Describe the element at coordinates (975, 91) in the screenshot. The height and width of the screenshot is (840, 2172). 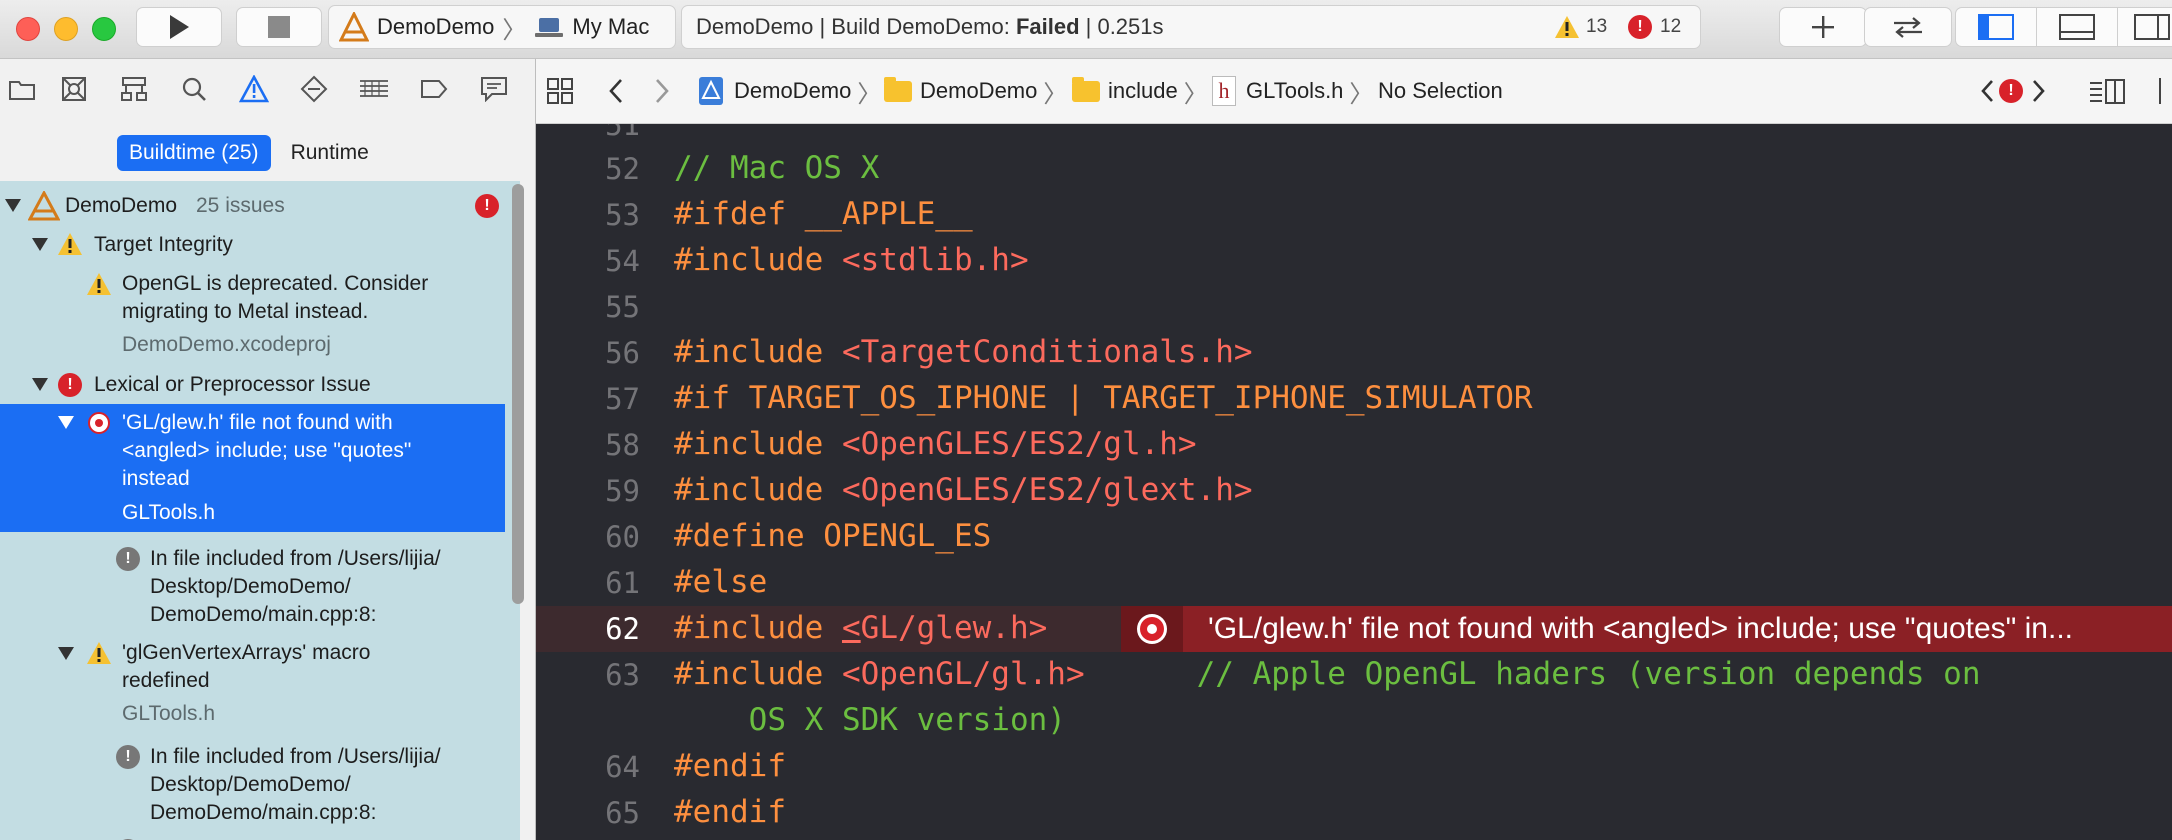
I see `breadcrumb-folder: DemoDemo 〉` at that location.